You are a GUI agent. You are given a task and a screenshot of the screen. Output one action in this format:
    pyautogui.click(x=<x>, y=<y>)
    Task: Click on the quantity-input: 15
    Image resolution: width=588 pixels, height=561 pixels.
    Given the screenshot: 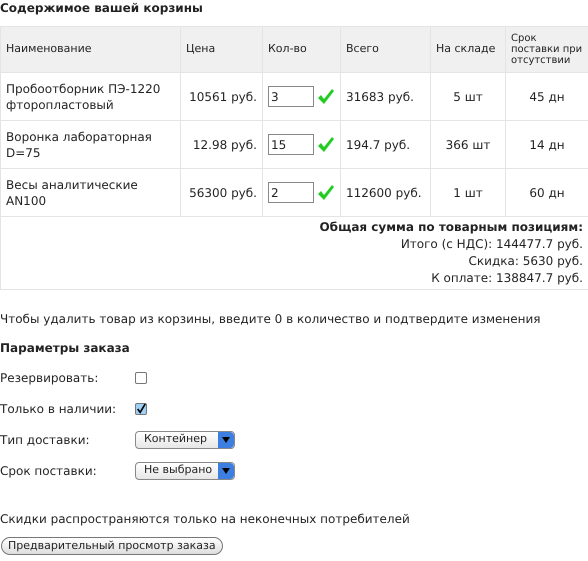 What is the action you would take?
    pyautogui.click(x=291, y=144)
    